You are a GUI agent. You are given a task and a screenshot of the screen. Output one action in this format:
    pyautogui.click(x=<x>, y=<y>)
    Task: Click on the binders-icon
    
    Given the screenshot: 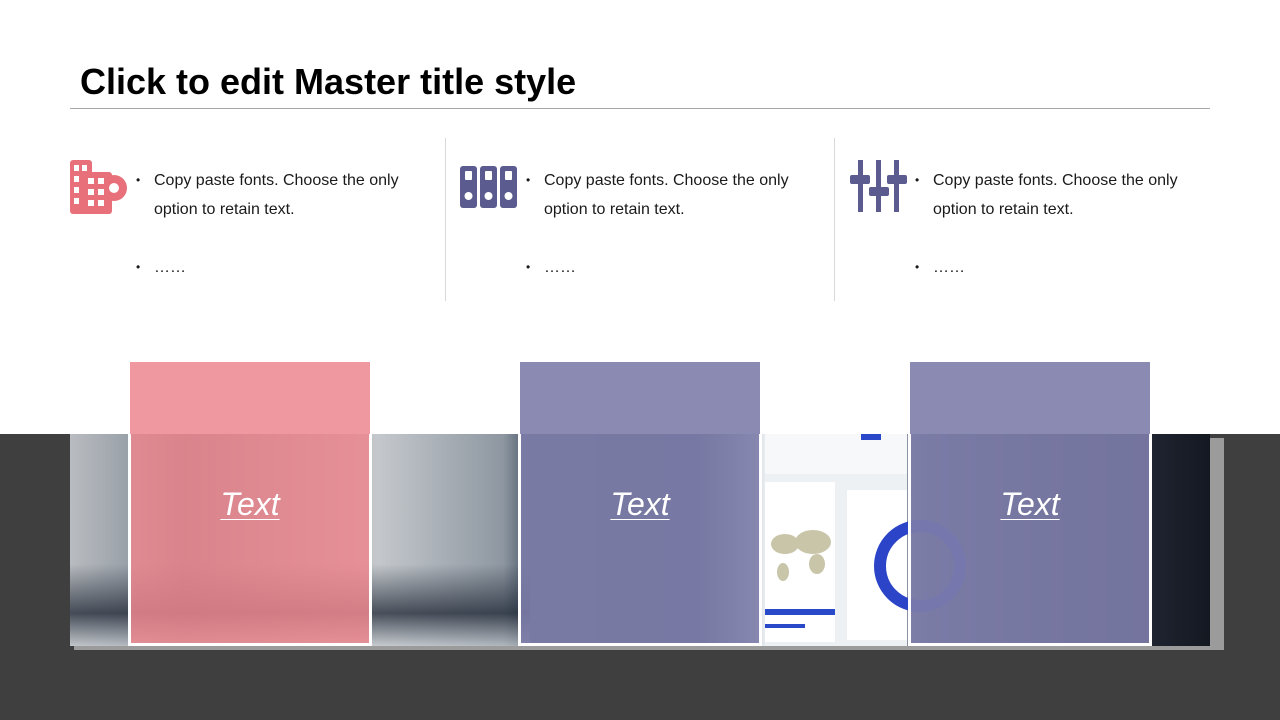 What is the action you would take?
    pyautogui.click(x=488, y=187)
    